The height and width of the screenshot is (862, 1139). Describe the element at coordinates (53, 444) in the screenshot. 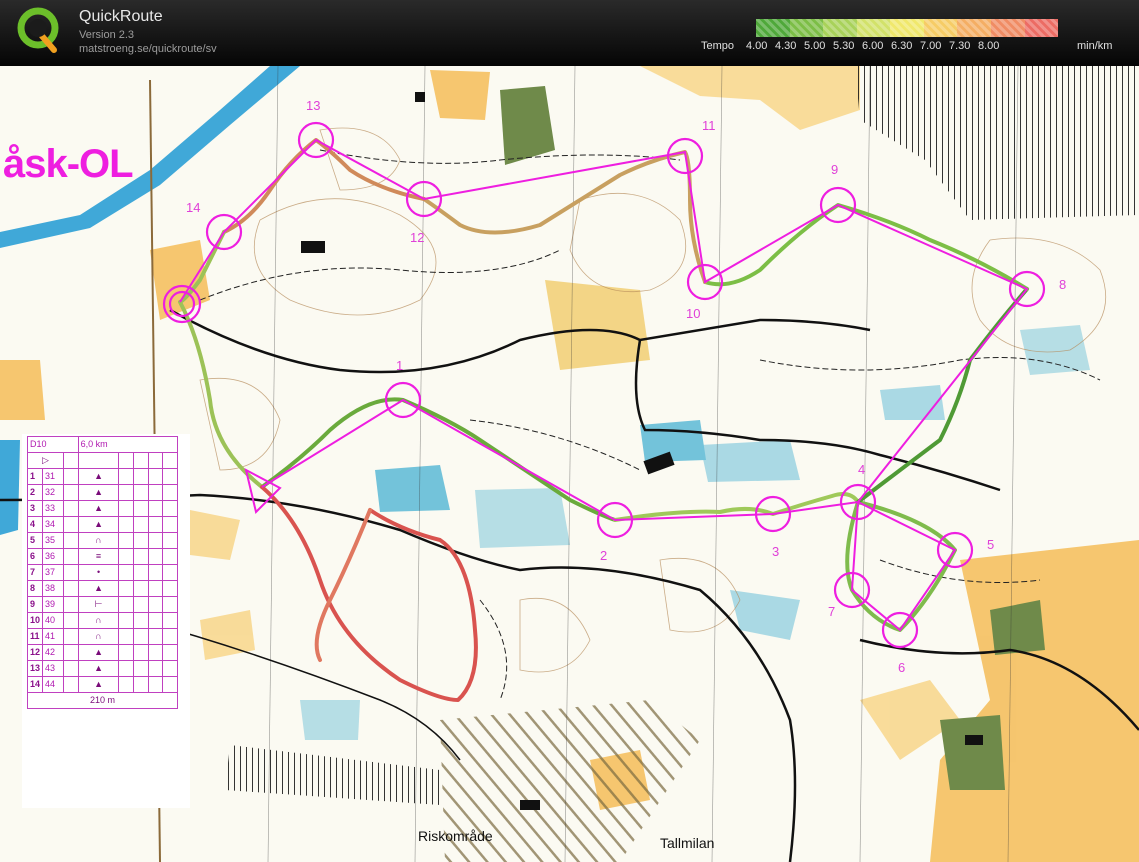

I see `class-name: D10` at that location.